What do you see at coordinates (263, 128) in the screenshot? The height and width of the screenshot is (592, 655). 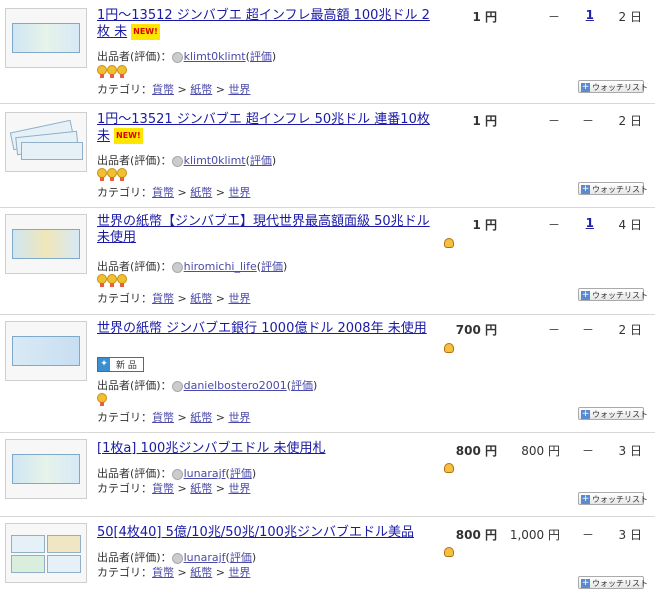 I see `item-title-text: 1円～13521 ジンバブエ 超インフレ 50兆ドル 連番10枚 未` at bounding box center [263, 128].